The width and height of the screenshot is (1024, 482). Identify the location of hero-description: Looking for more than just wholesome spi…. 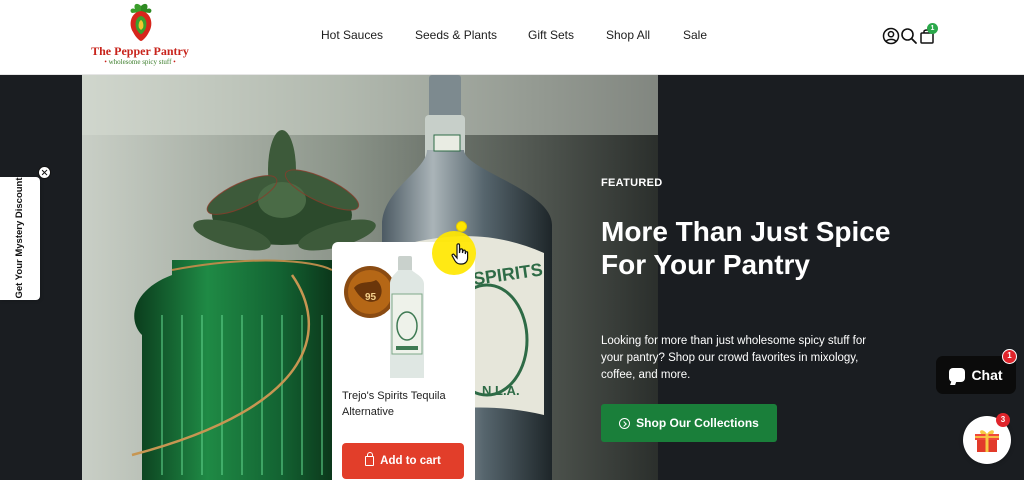
(734, 358).